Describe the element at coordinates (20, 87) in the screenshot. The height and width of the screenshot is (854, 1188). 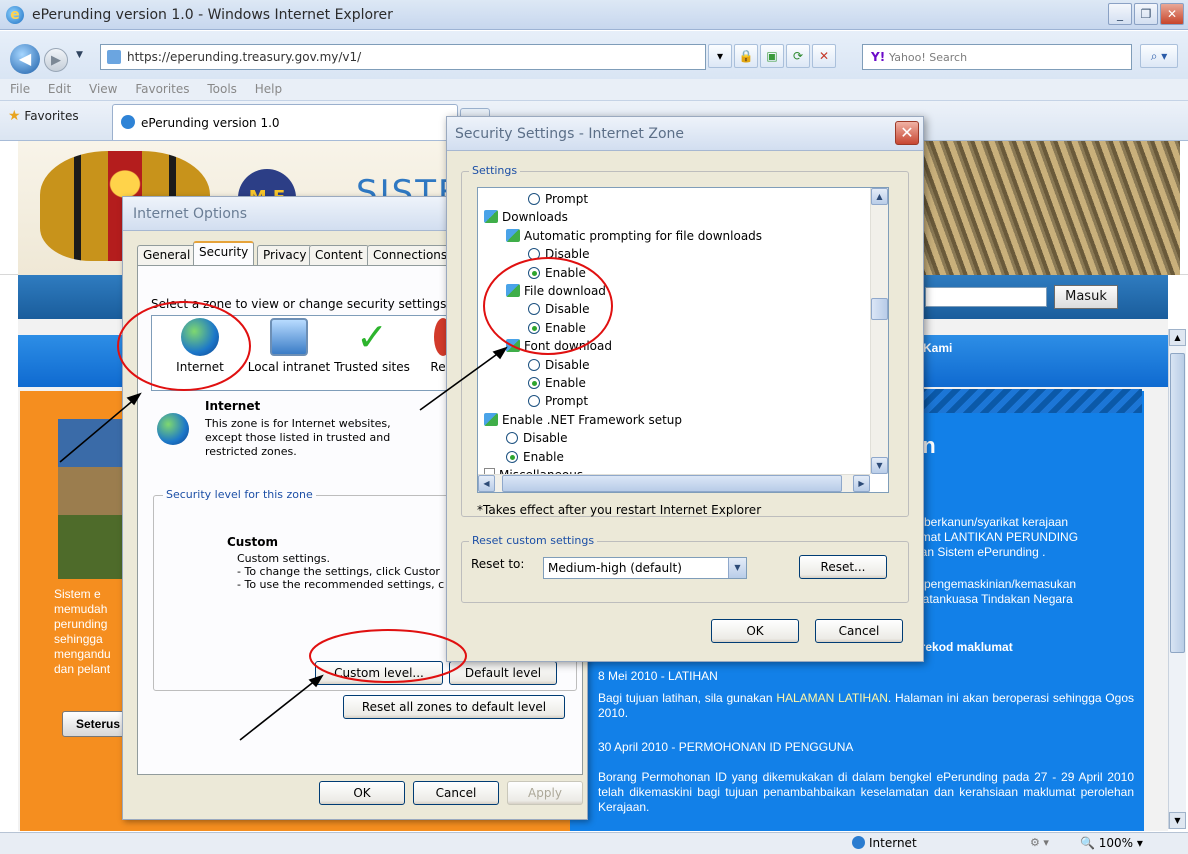
I see `menu-file: File` at that location.